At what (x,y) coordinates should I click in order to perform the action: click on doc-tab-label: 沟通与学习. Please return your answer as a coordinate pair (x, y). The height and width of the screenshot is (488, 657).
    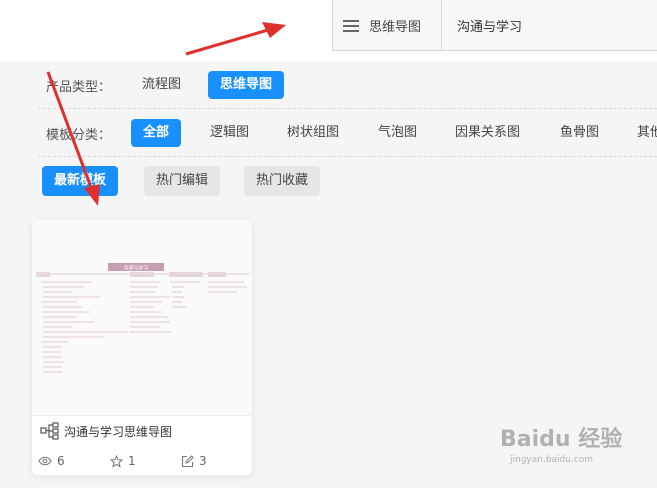
    Looking at the image, I should click on (490, 27).